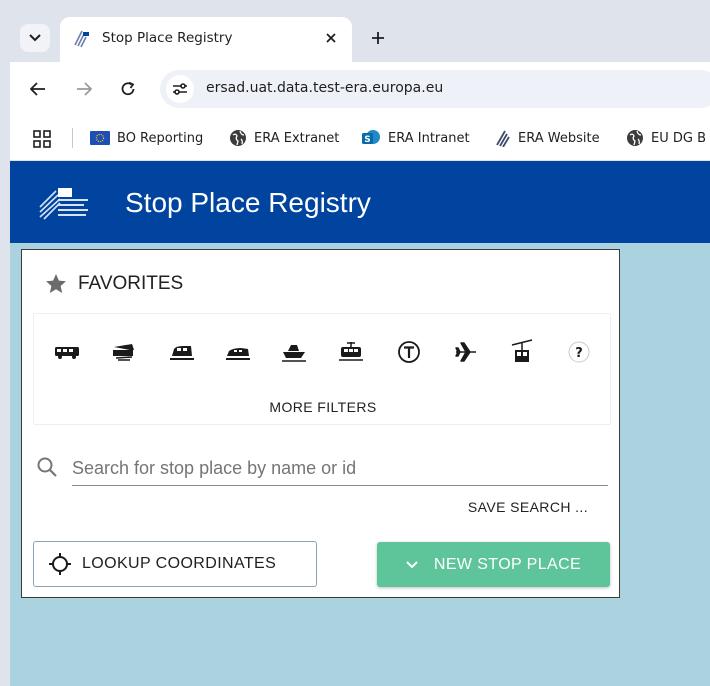 Image resolution: width=710 pixels, height=686 pixels. I want to click on bookmark-era-intranet: S ERA Intranet, so click(415, 138).